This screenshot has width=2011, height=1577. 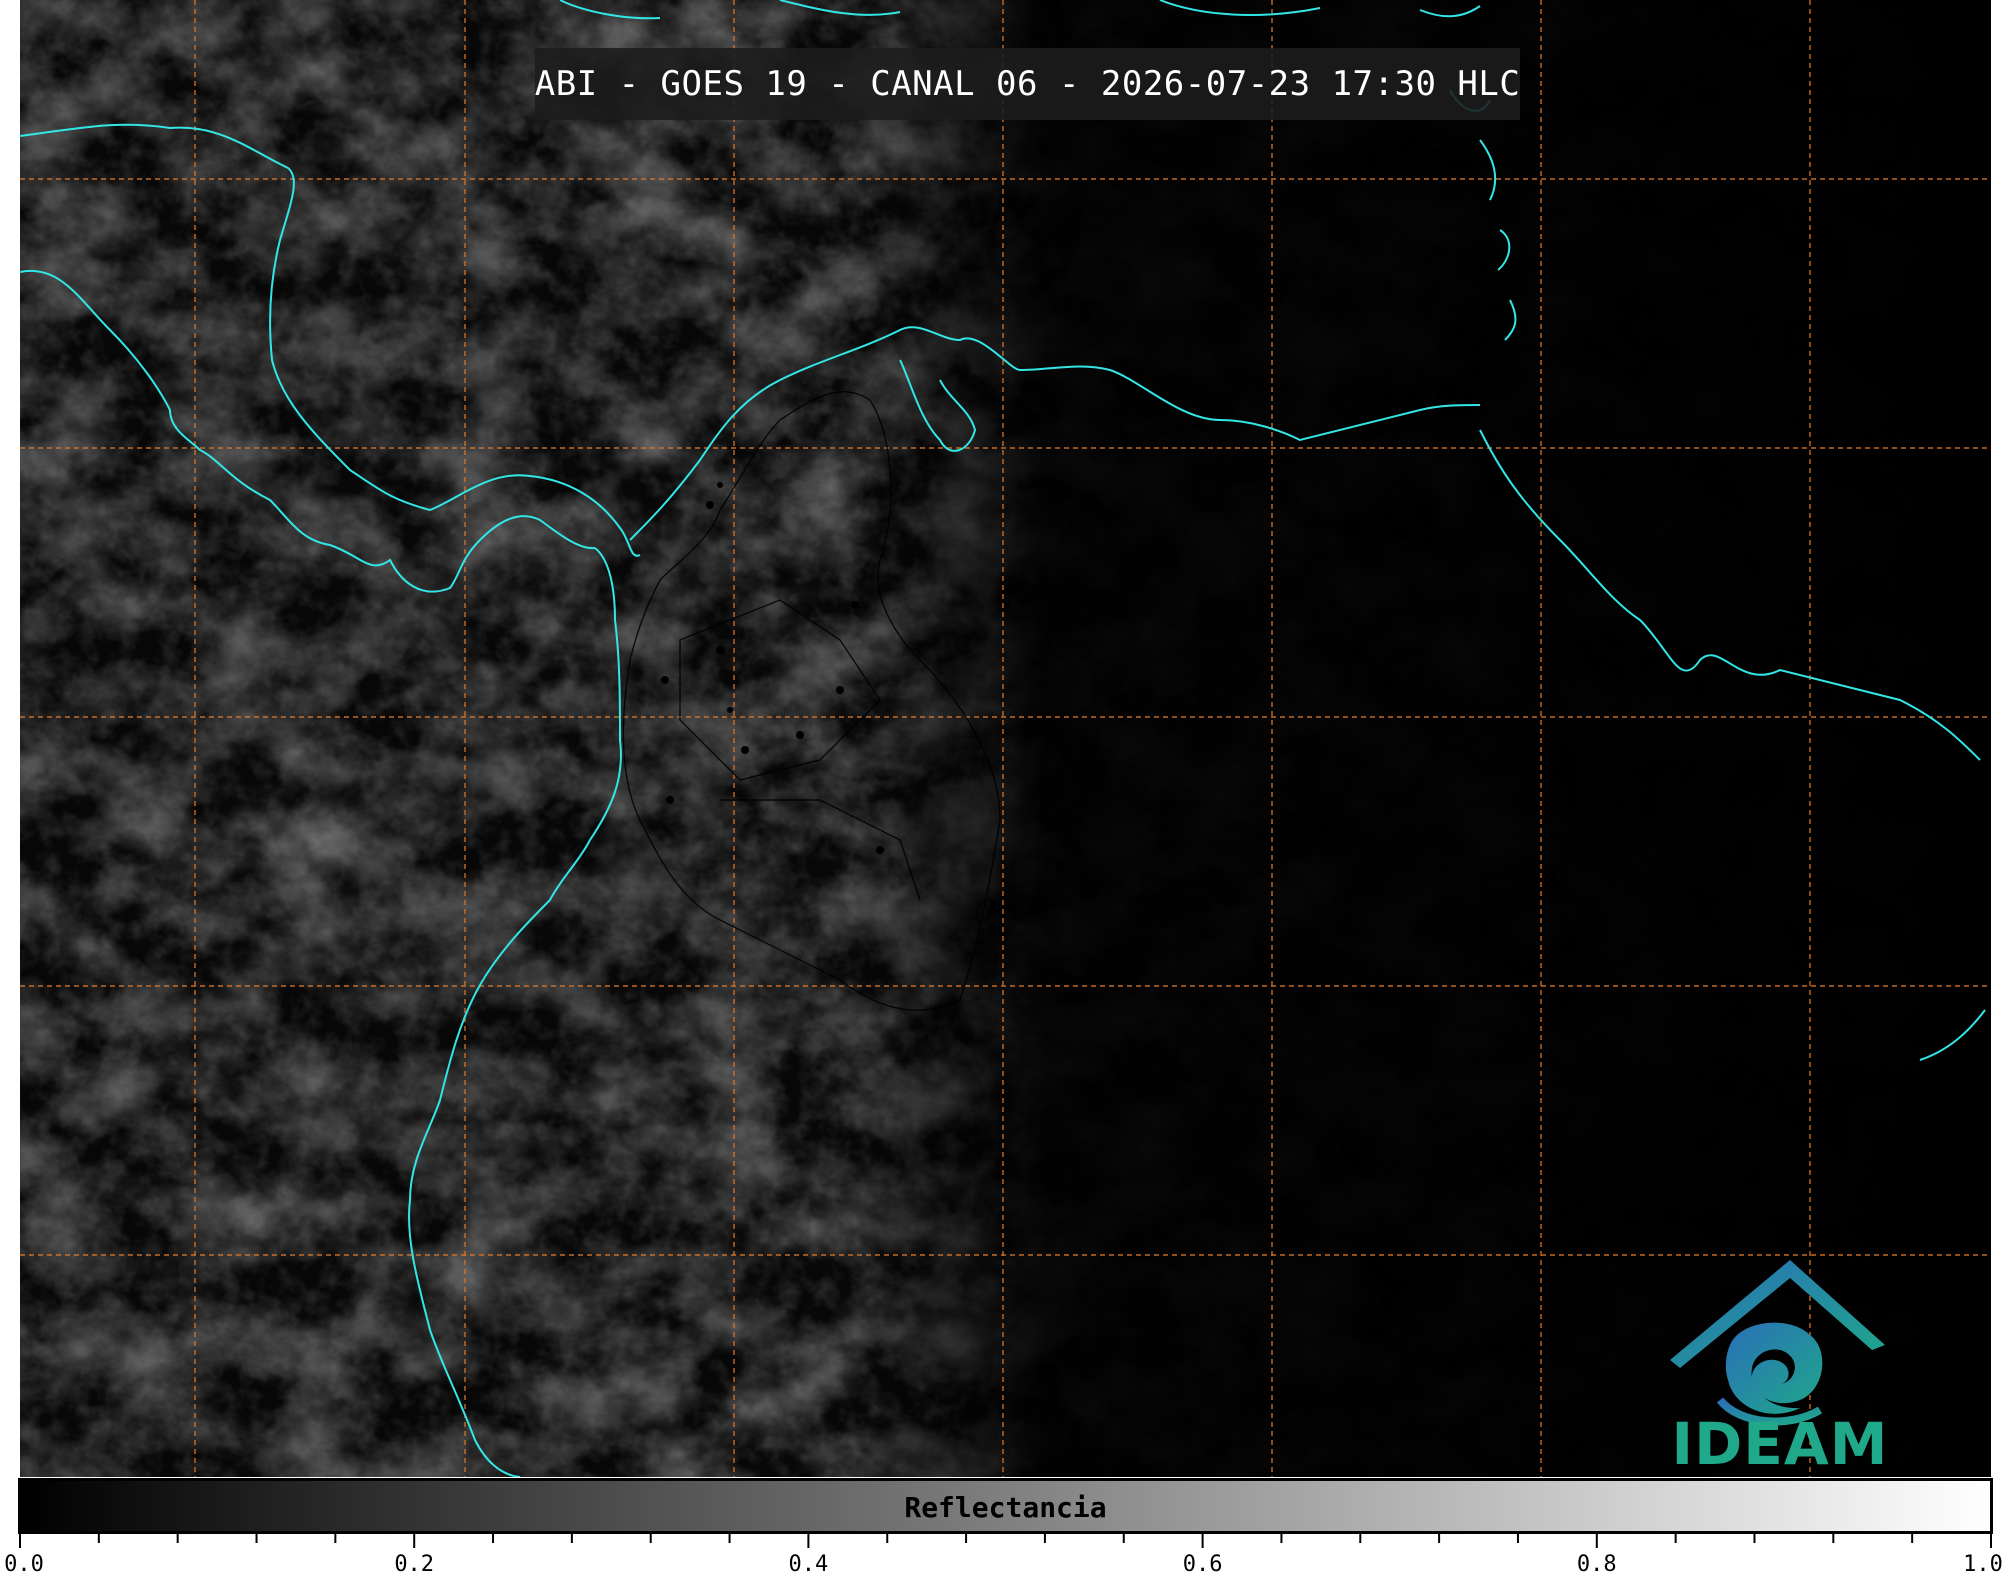 I want to click on colorbar: Reflectancia, so click(x=1005, y=1506).